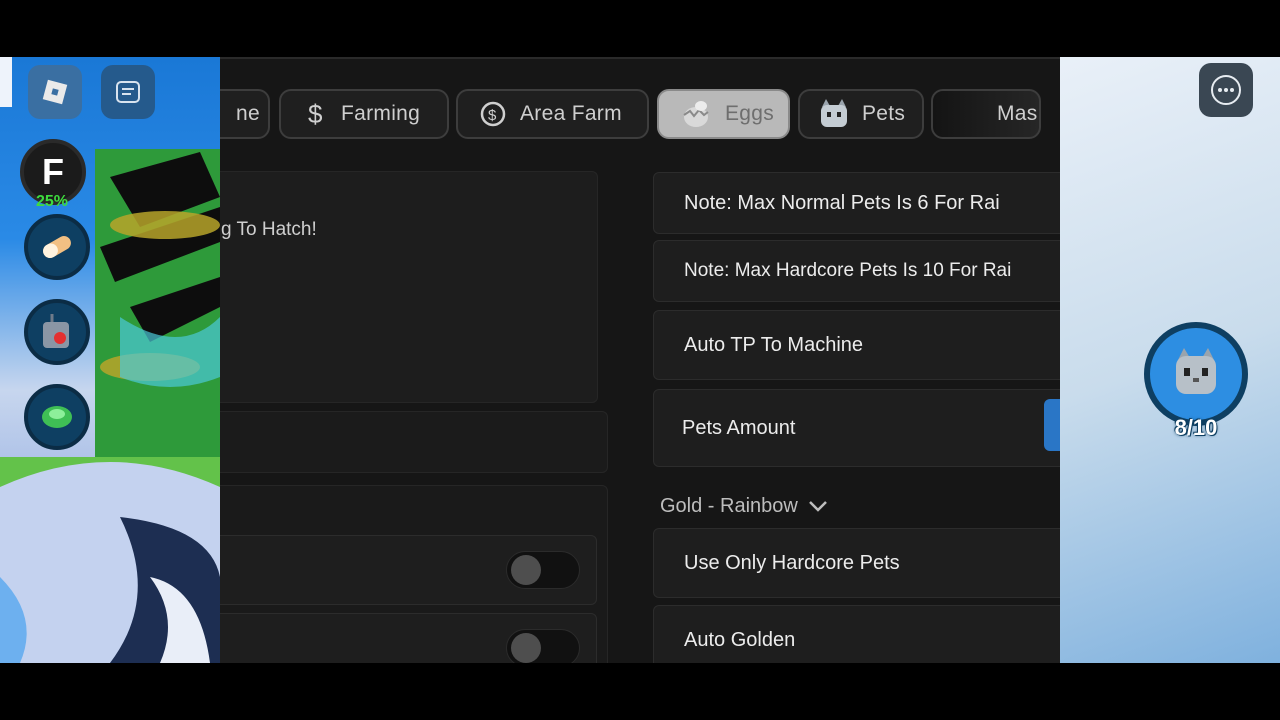 The width and height of the screenshot is (1280, 720). I want to click on tab-farming: $ Farming, so click(364, 114).